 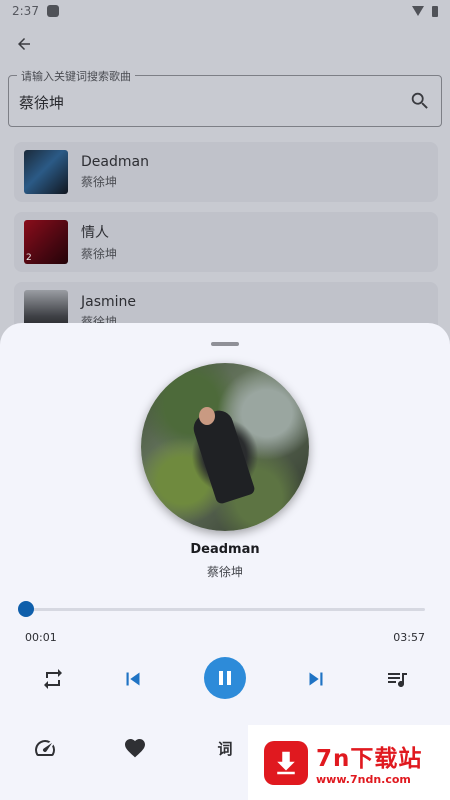 What do you see at coordinates (46, 172) in the screenshot?
I see `song-cover-image` at bounding box center [46, 172].